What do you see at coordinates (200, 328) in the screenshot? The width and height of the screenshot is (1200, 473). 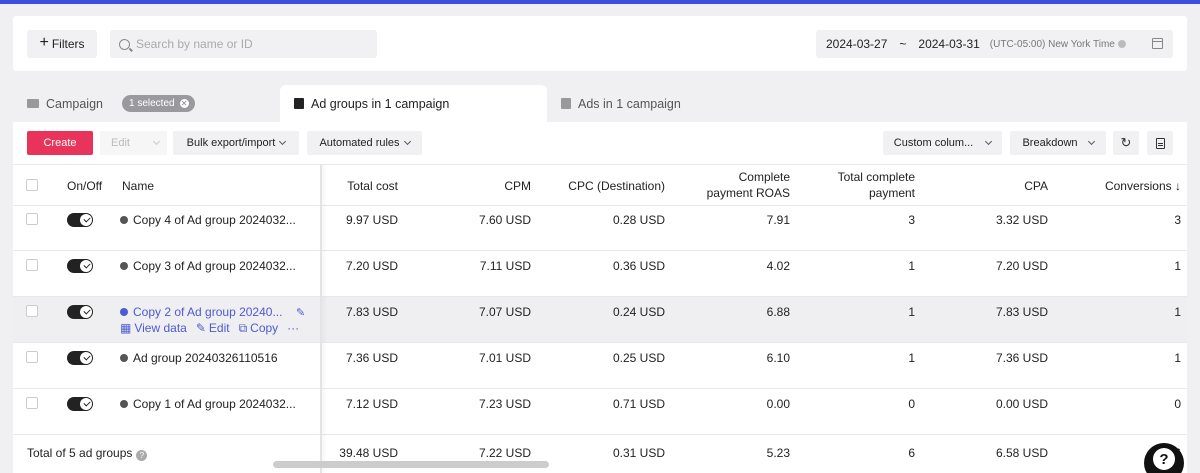 I see `pencil-icon: ✎` at bounding box center [200, 328].